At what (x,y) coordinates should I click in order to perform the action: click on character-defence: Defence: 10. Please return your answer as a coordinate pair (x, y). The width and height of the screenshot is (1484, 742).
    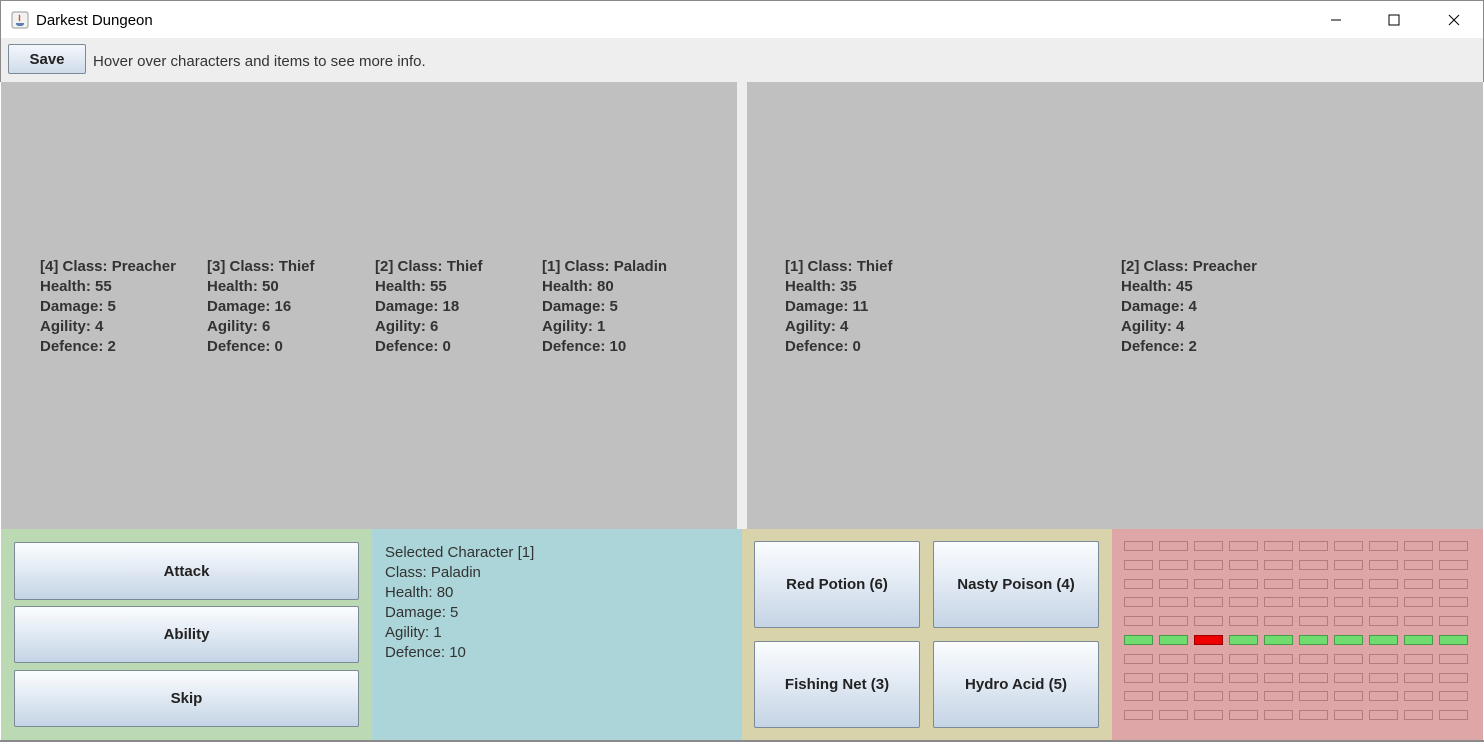
    Looking at the image, I should click on (584, 346).